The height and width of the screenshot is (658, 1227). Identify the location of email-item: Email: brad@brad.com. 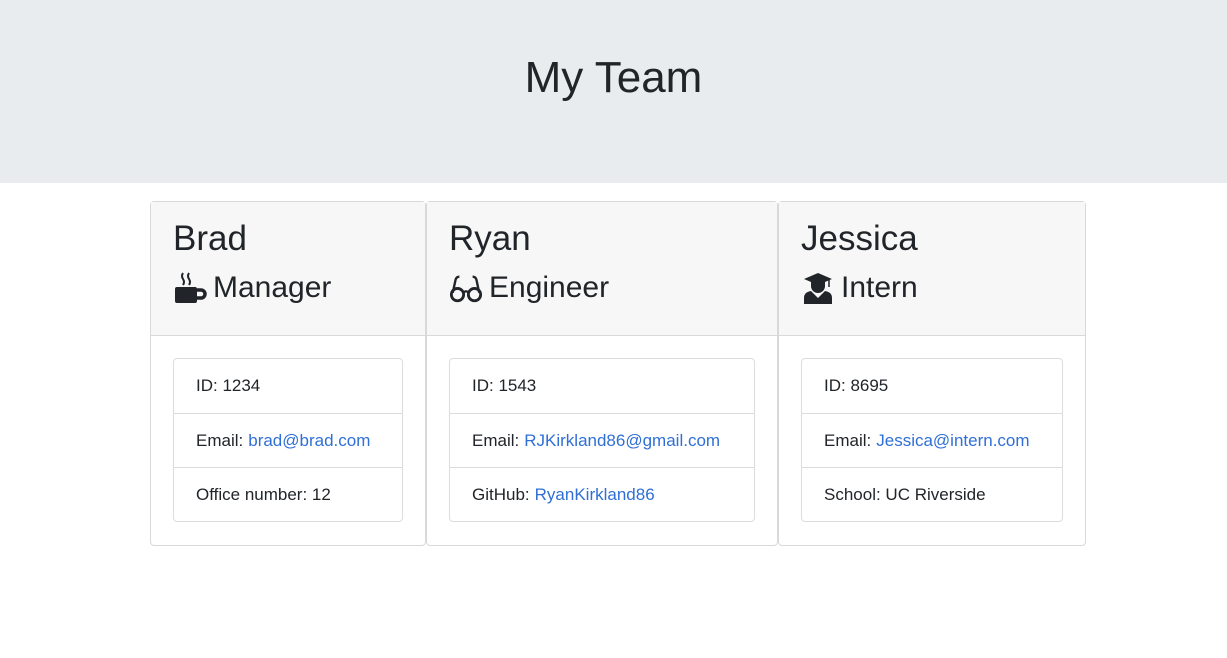
(288, 440).